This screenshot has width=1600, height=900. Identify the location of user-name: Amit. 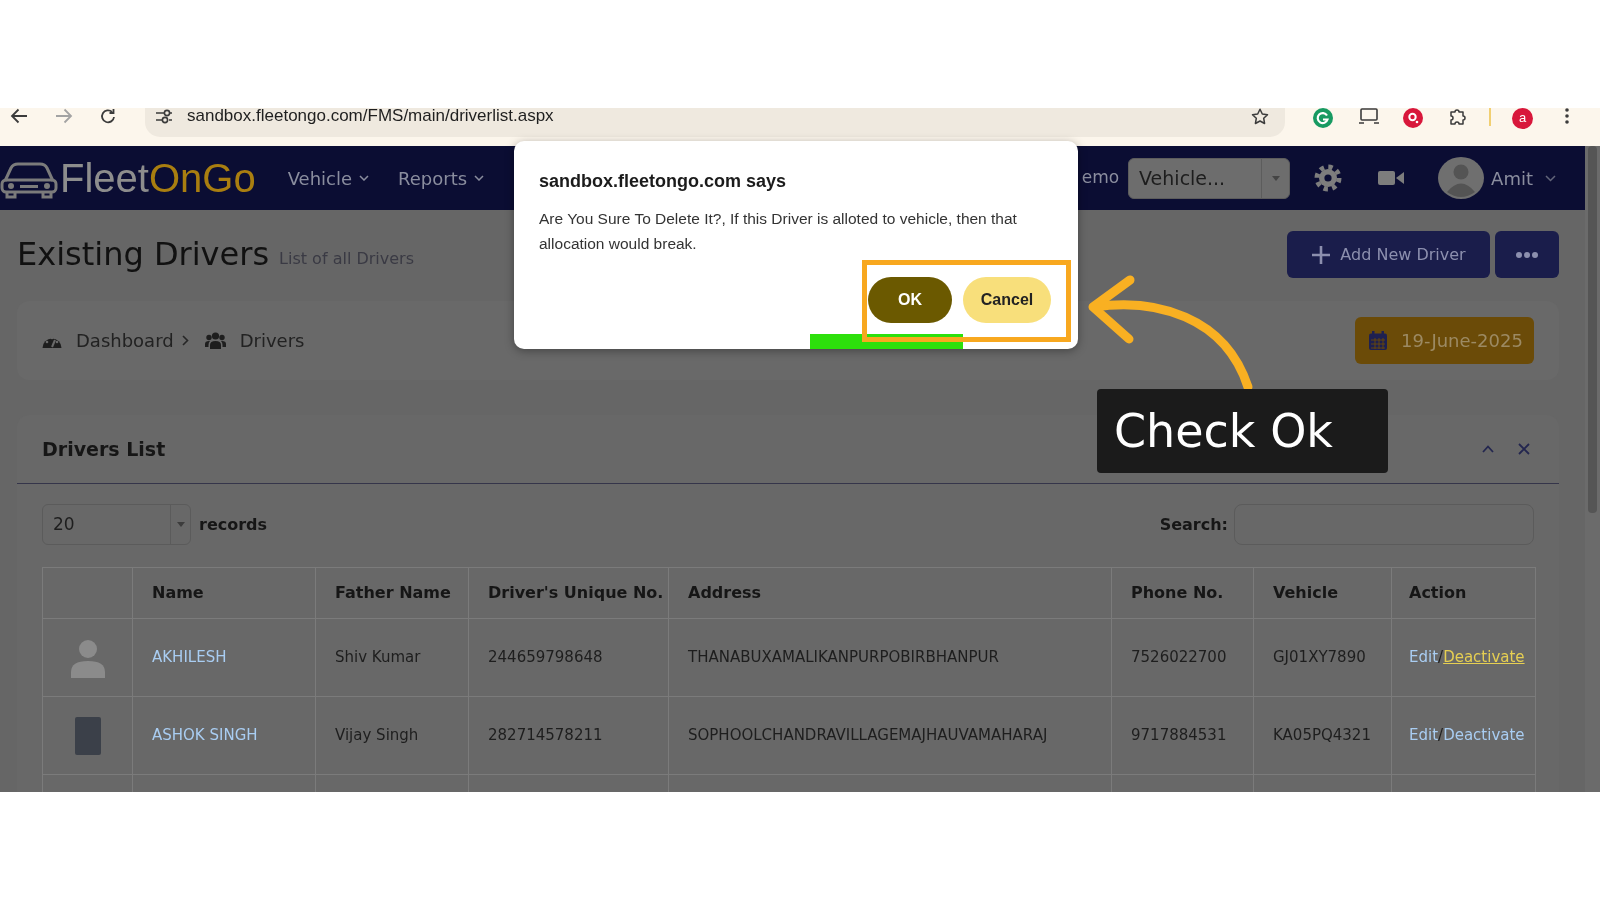
(1512, 178).